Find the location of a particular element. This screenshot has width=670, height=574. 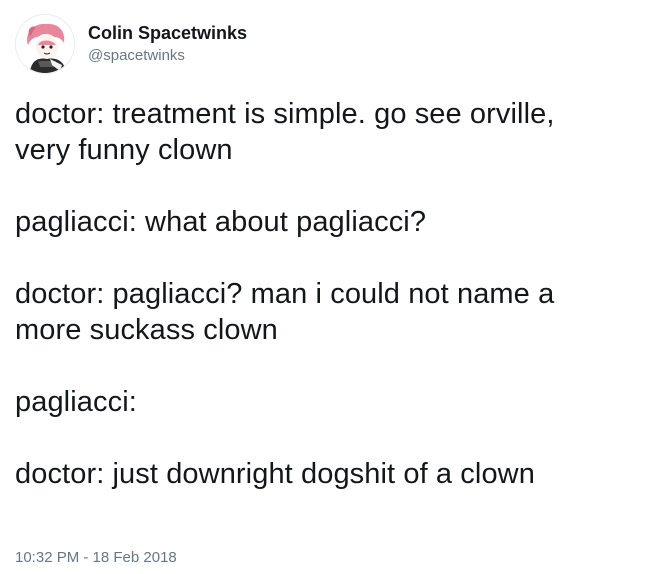

tweet-timestamp: 10:32 PM - 18 Feb 2018 is located at coordinates (96, 558).